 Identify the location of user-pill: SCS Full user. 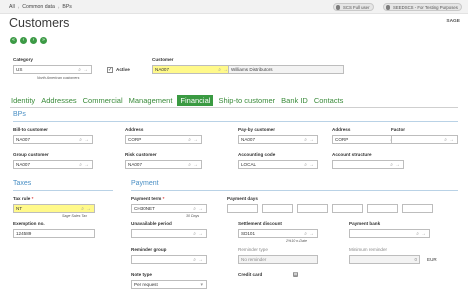
(353, 7).